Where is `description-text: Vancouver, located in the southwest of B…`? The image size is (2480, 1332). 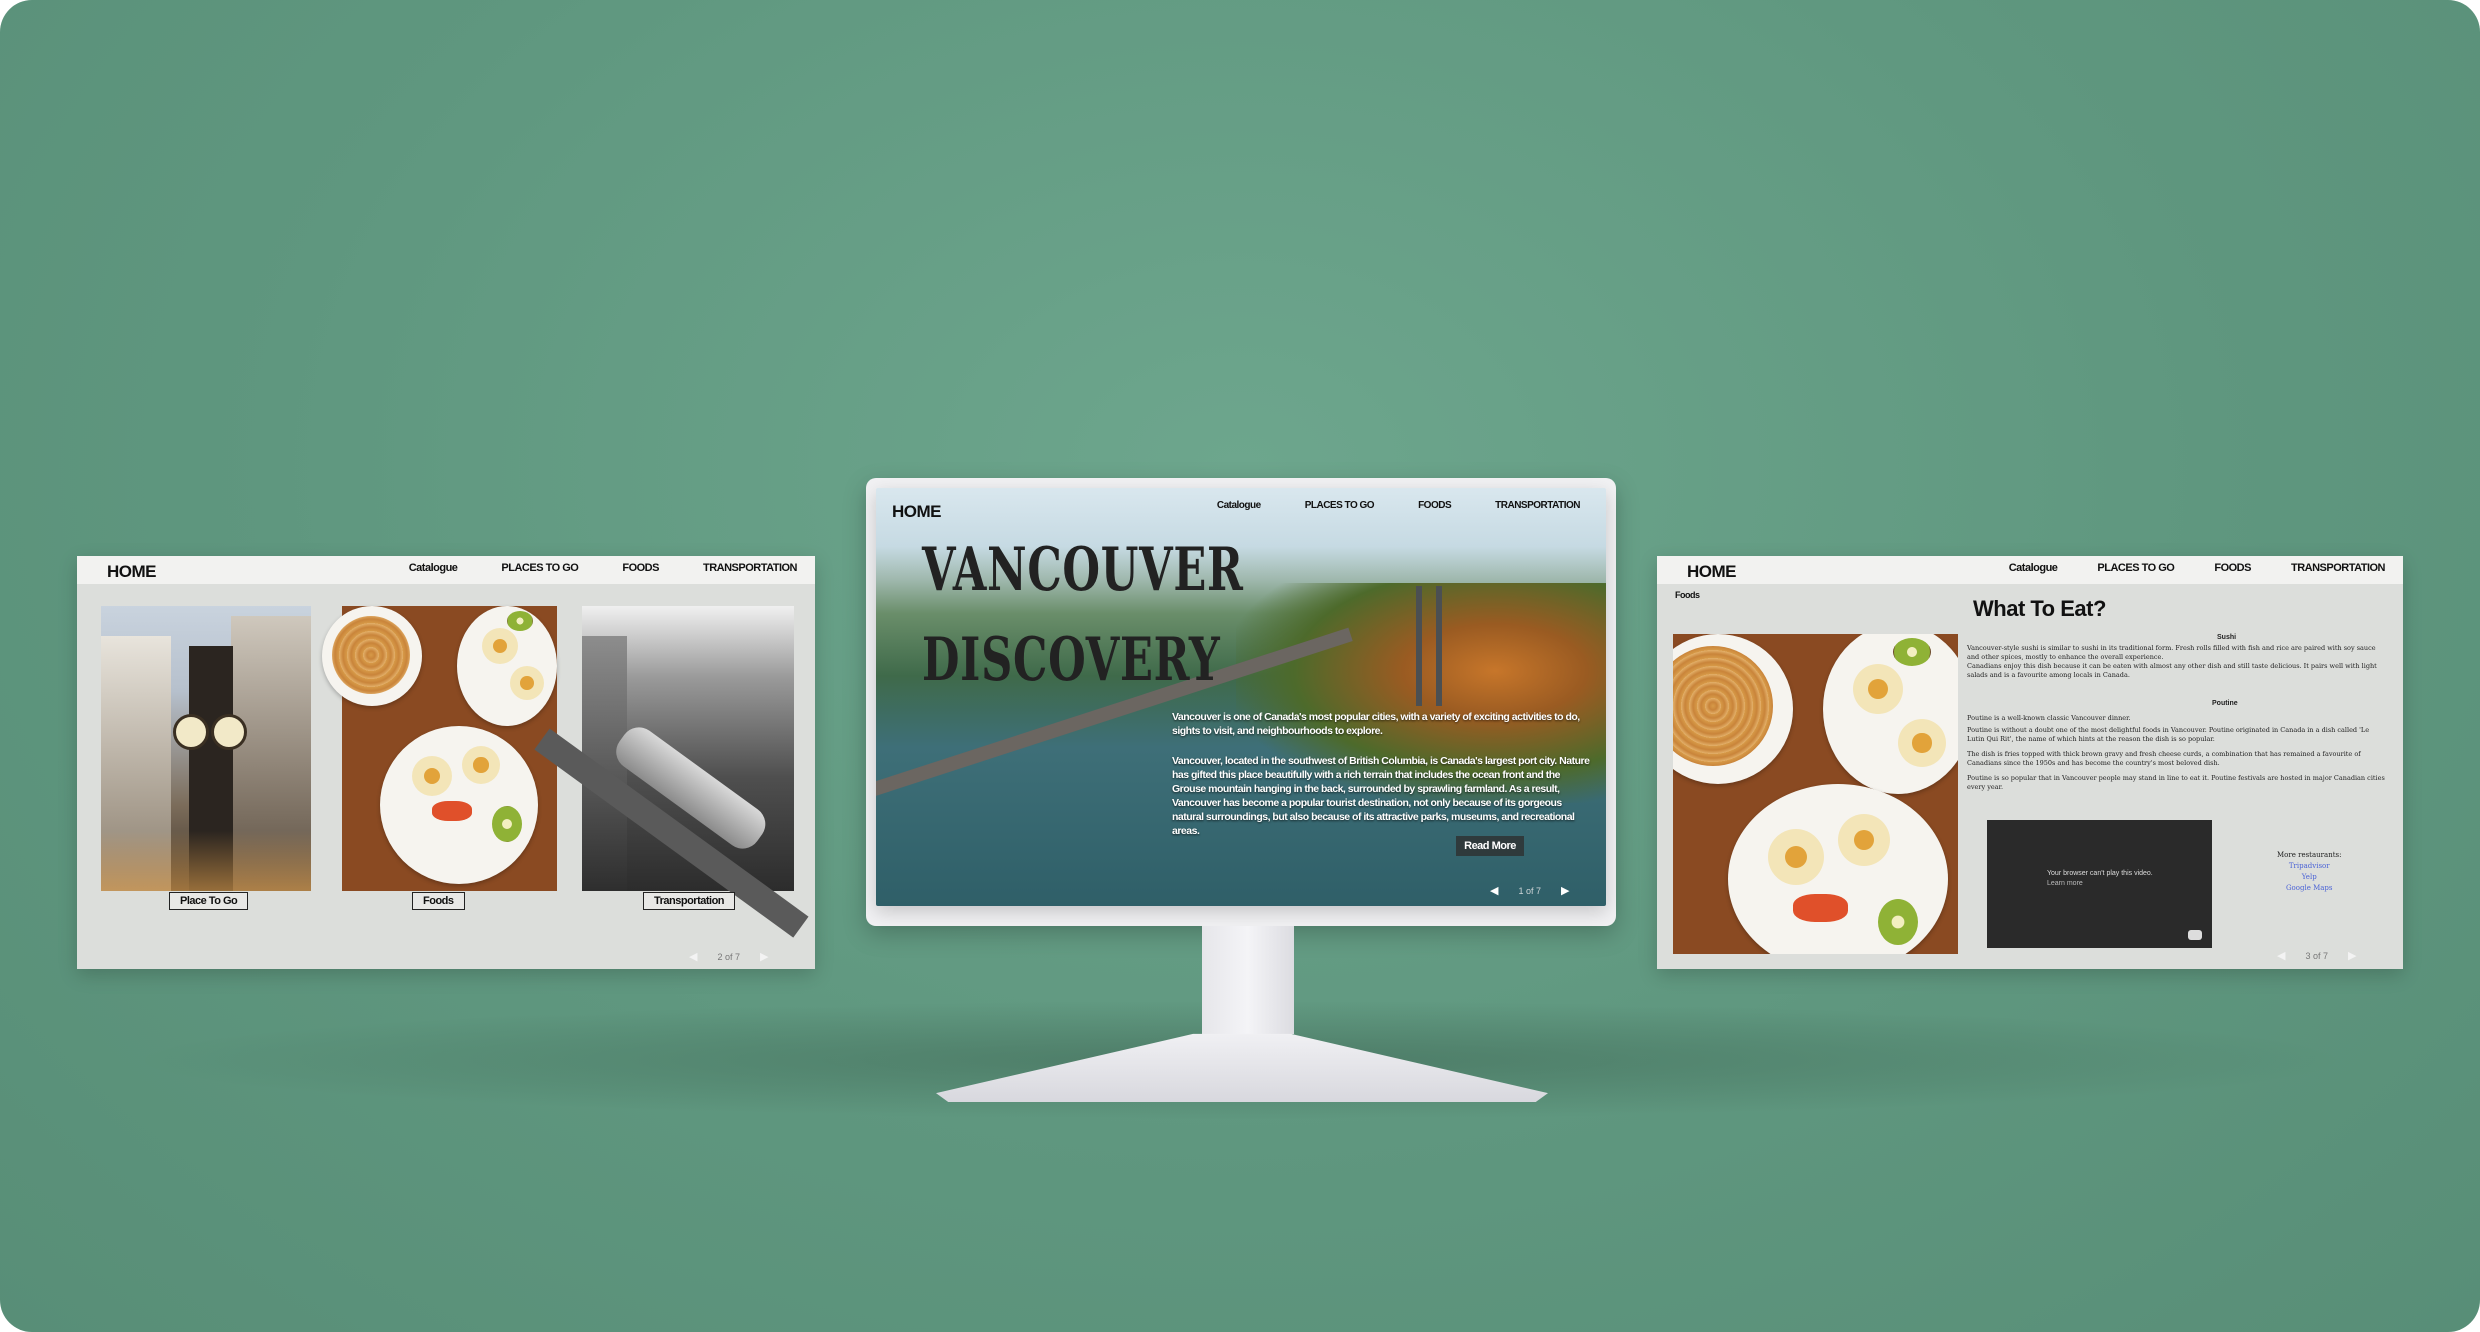
description-text: Vancouver, located in the southwest of B… is located at coordinates (1381, 796).